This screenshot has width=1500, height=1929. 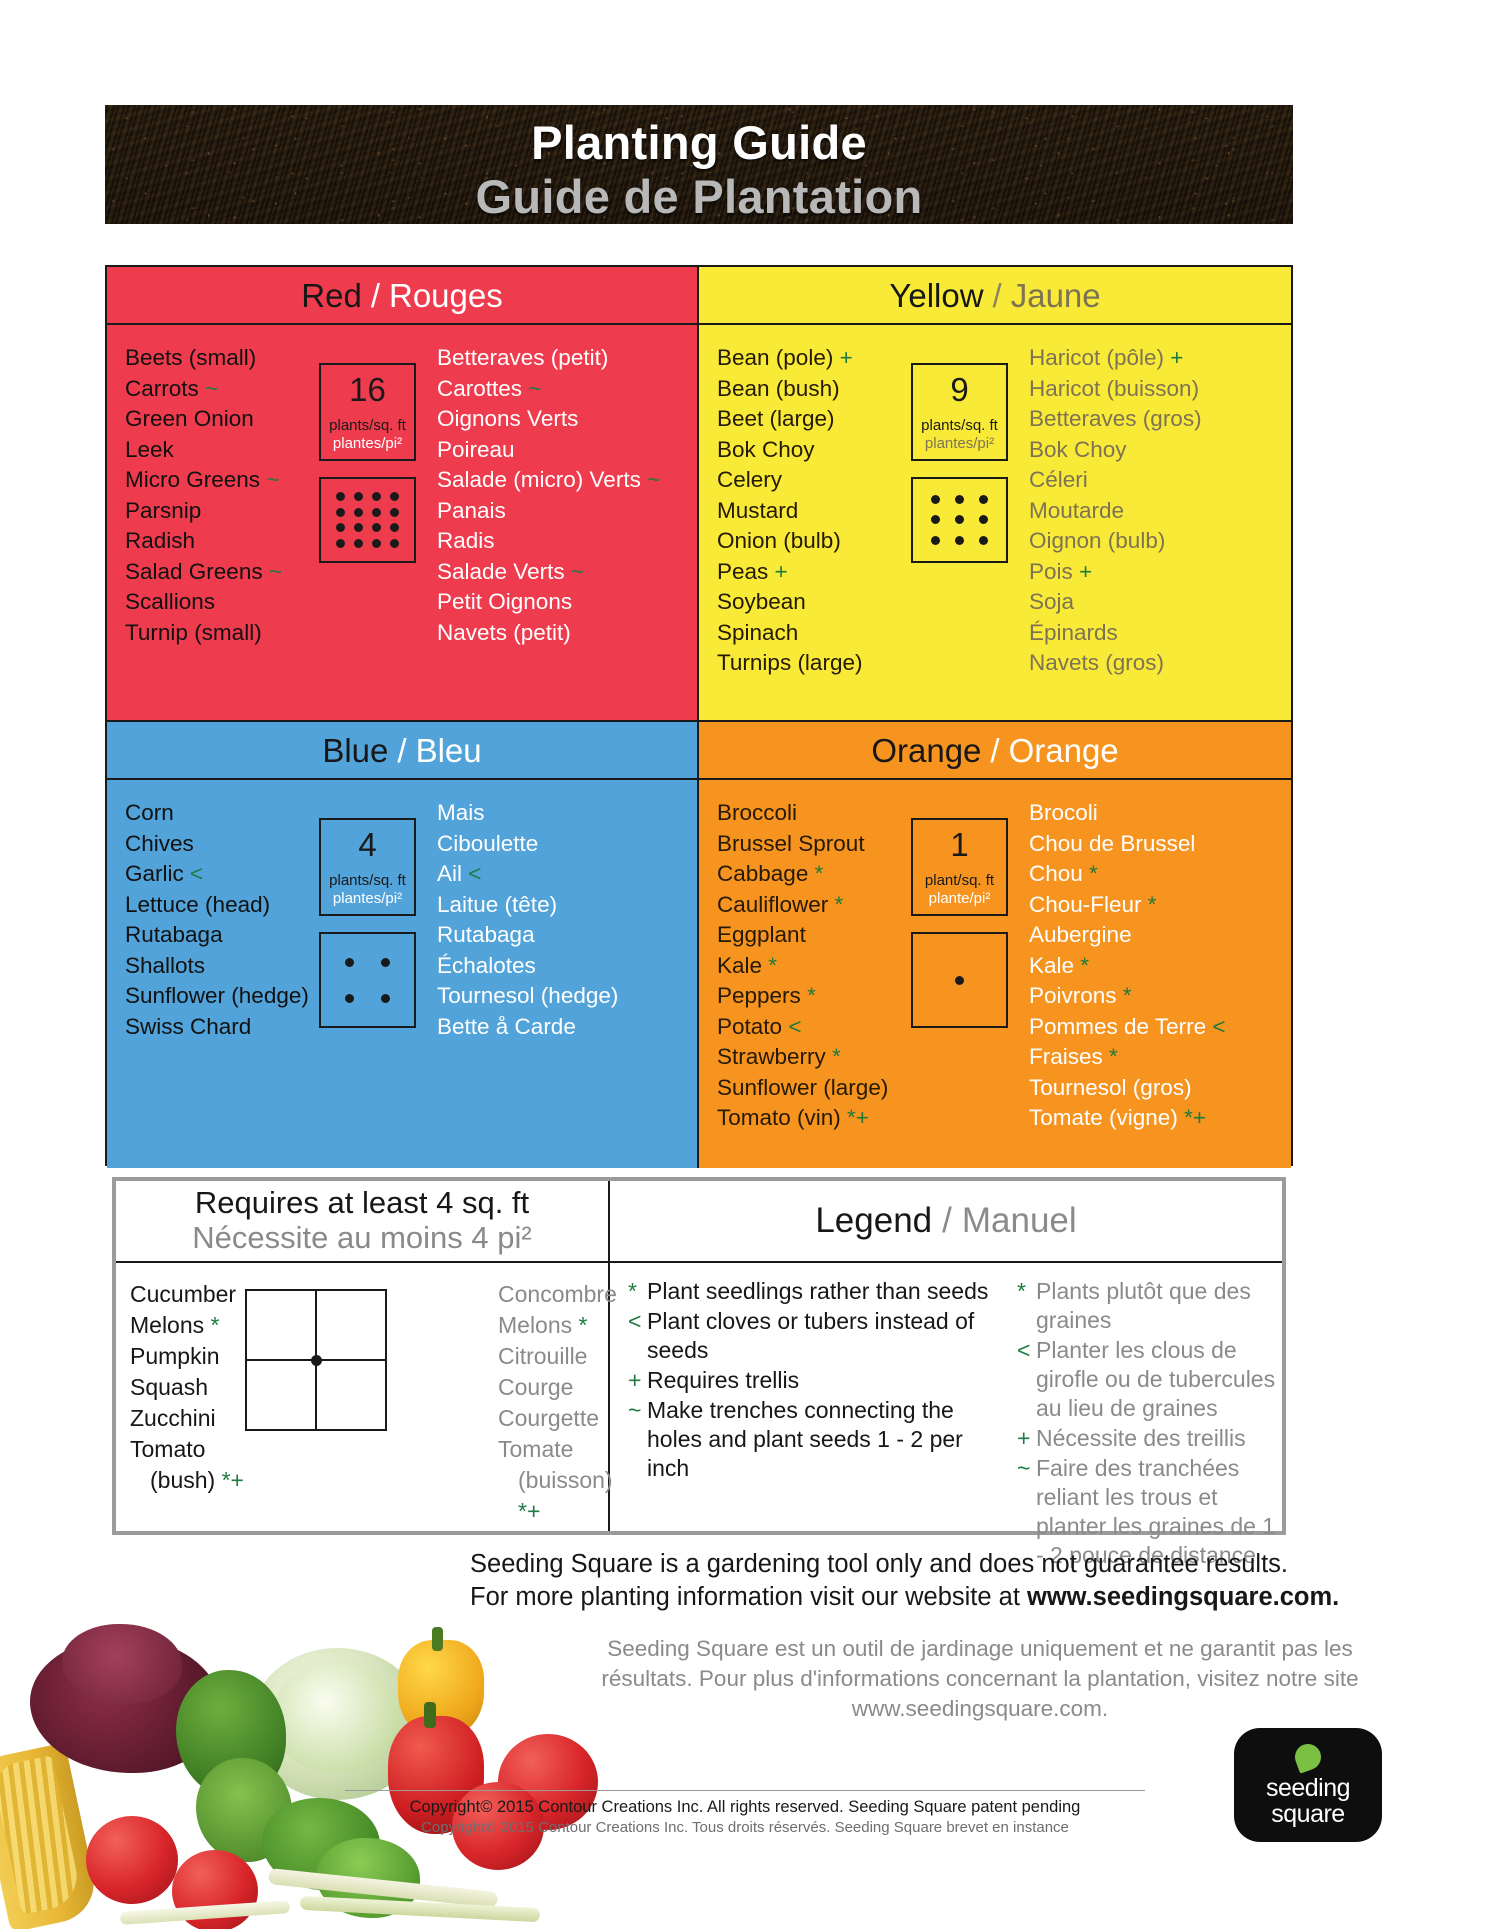 What do you see at coordinates (173, 1418) in the screenshot?
I see `requires-item: Zucchini` at bounding box center [173, 1418].